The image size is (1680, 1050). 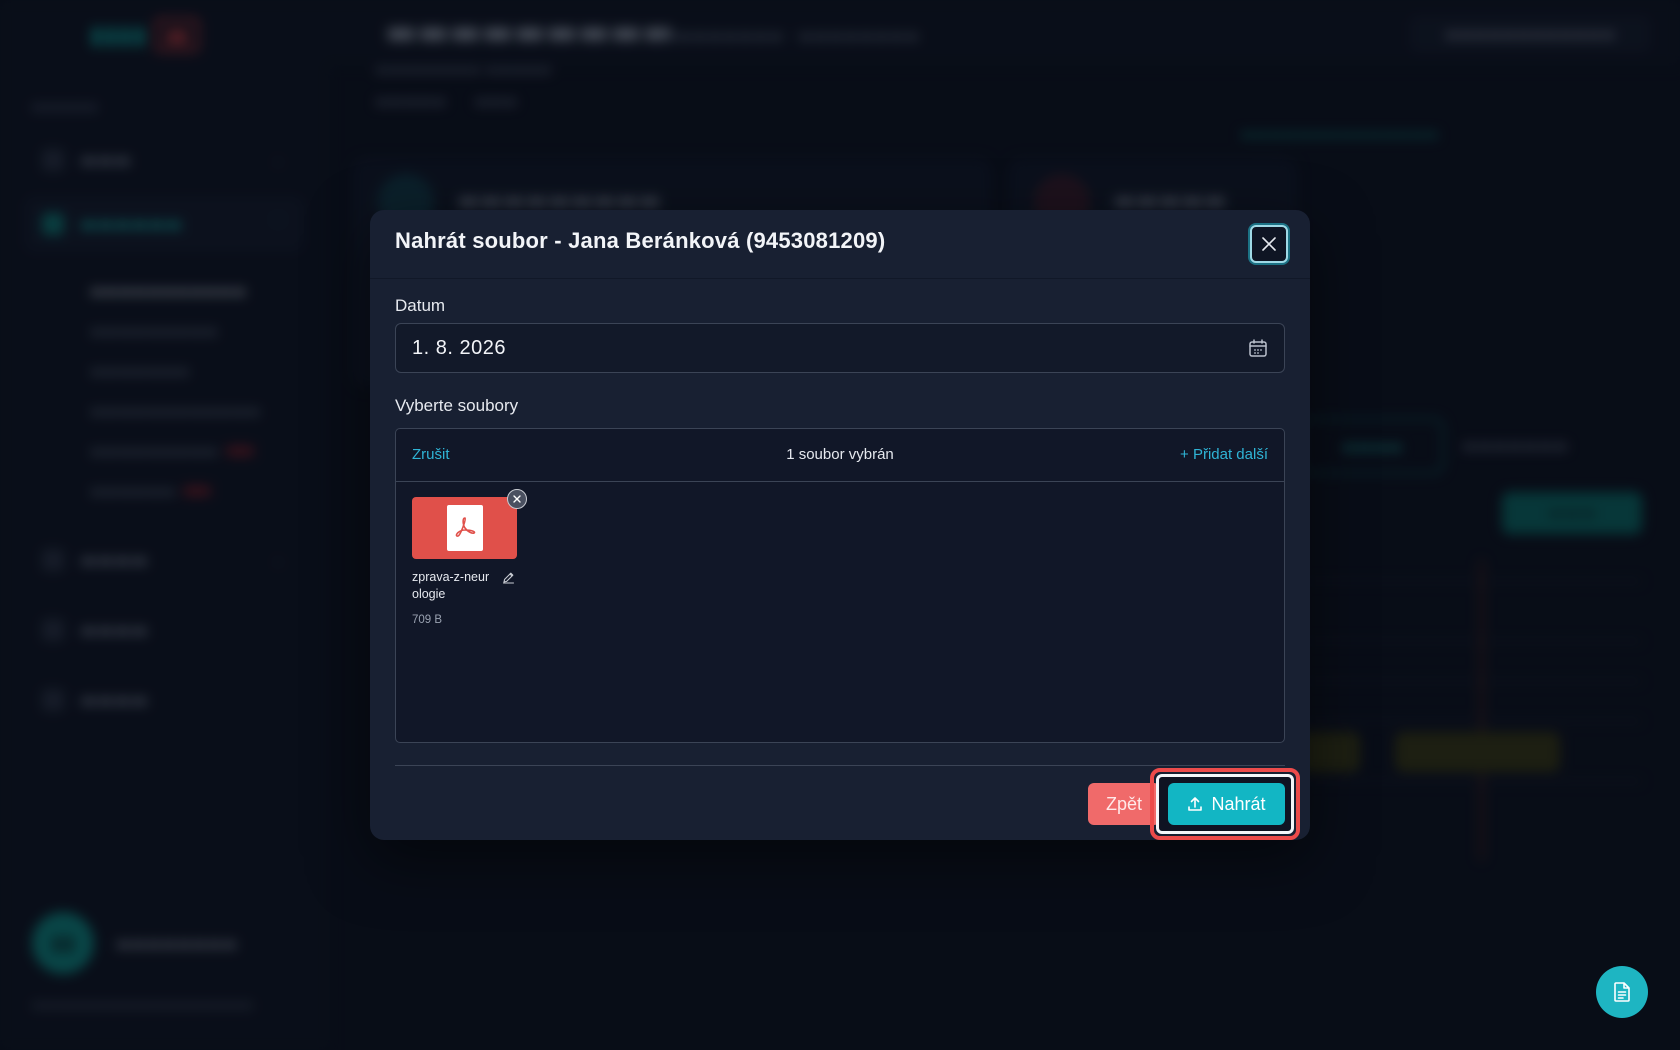 What do you see at coordinates (1224, 454) in the screenshot?
I see `add-more-link: + Přidat další` at bounding box center [1224, 454].